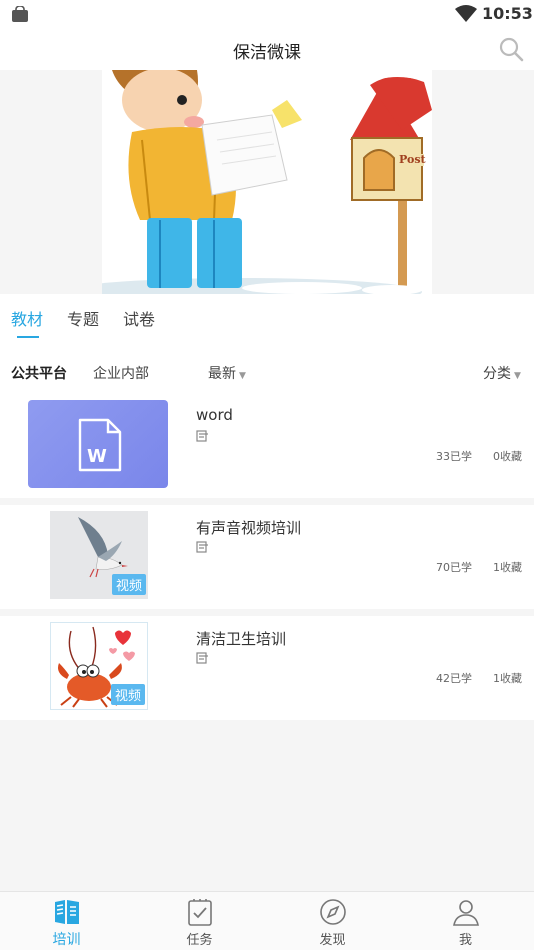  I want to click on category-dropdown: 分类 ▼, so click(502, 373).